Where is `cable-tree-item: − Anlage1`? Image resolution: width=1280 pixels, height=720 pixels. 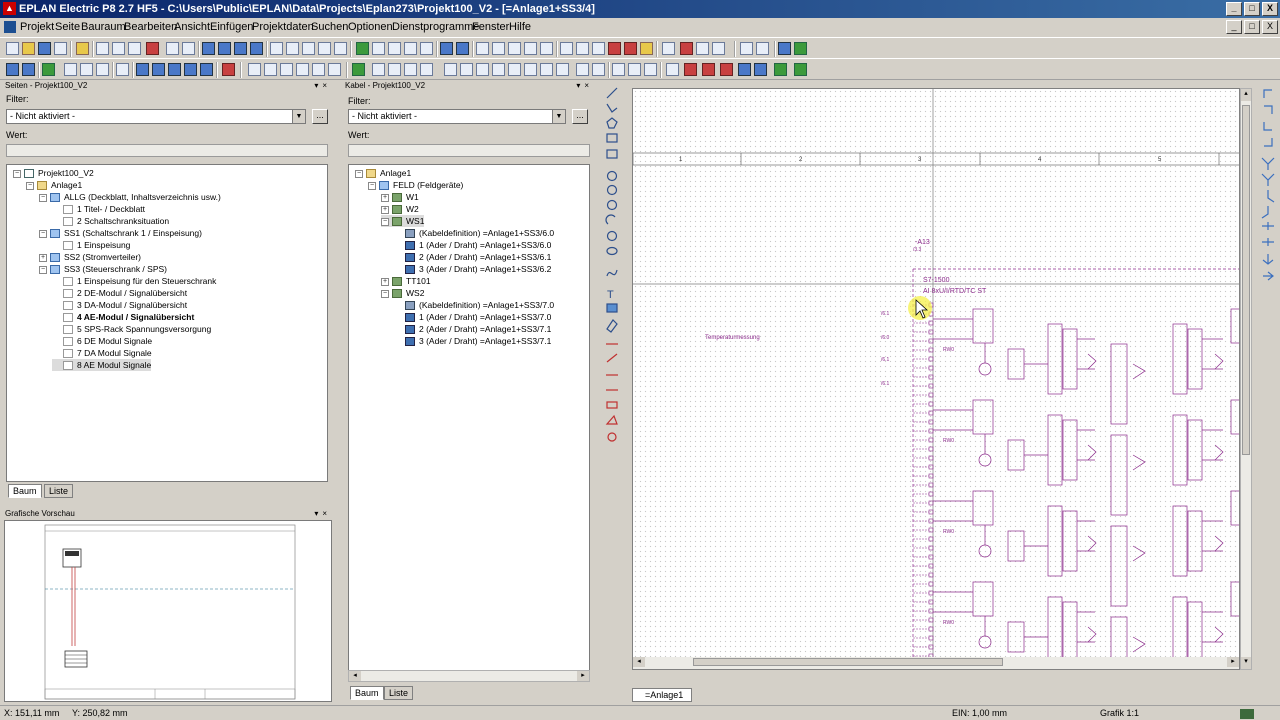 cable-tree-item: − Anlage1 is located at coordinates (383, 173).